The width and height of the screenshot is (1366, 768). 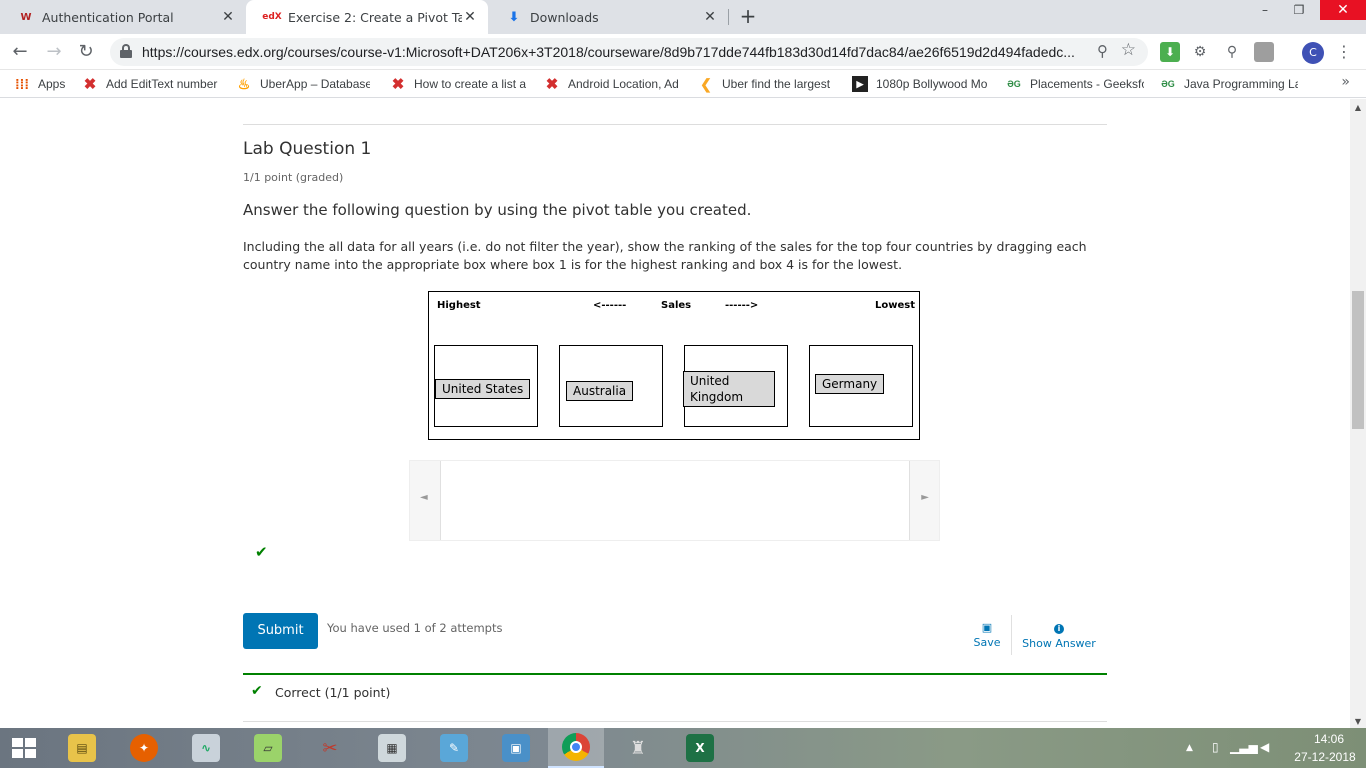 What do you see at coordinates (1358, 360) in the screenshot?
I see `scrollbar-thumb` at bounding box center [1358, 360].